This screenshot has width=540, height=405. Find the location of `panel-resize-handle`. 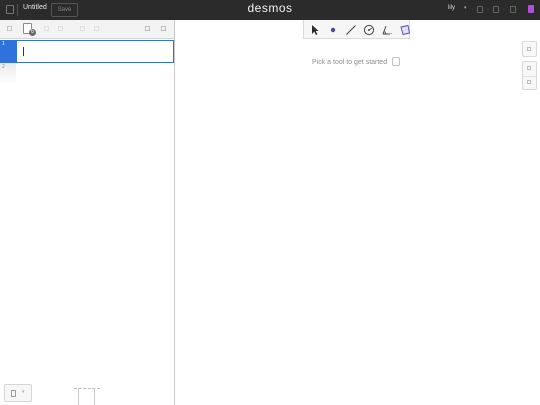

panel-resize-handle is located at coordinates (87, 395).